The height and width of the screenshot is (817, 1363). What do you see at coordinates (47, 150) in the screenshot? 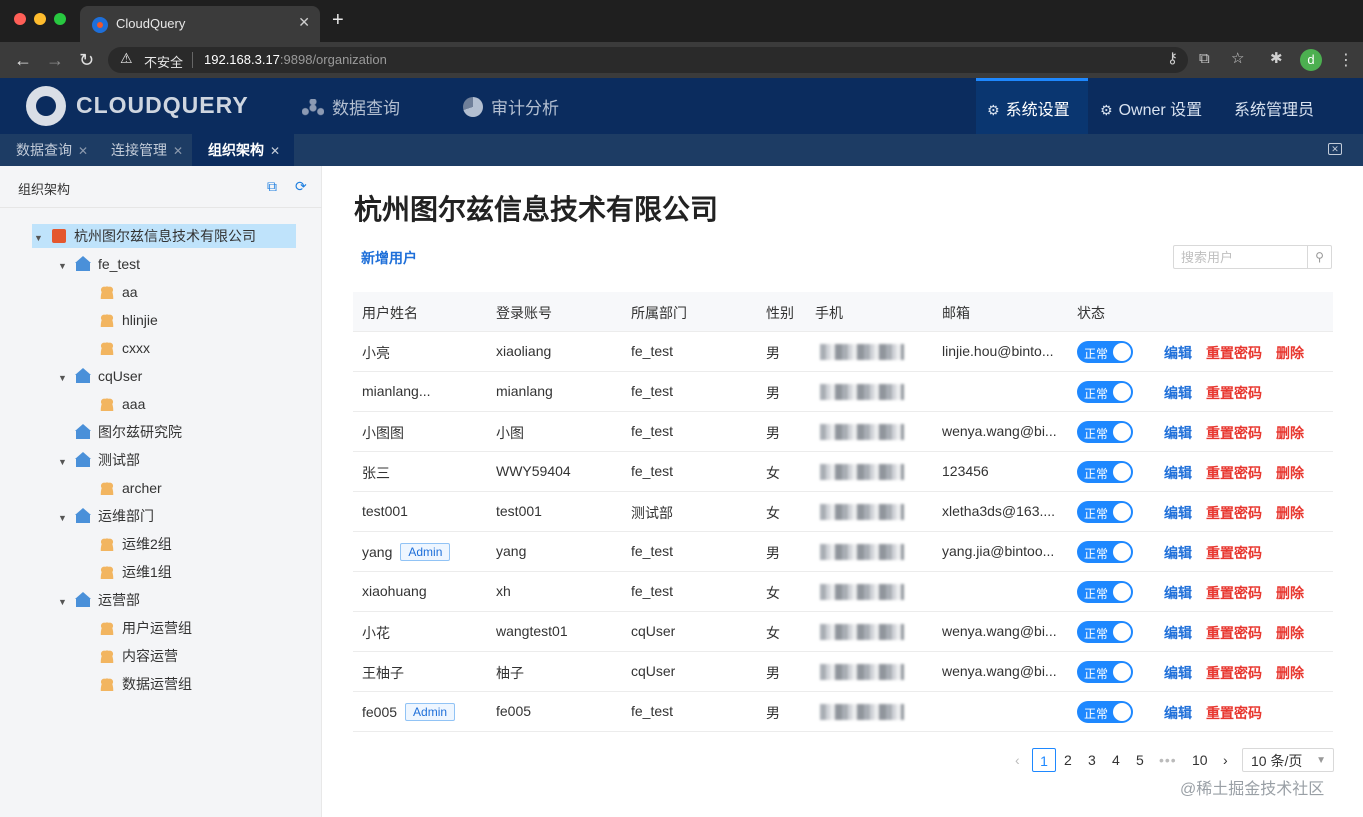
I see `tab-data-query: 数据查询 ✕` at bounding box center [47, 150].